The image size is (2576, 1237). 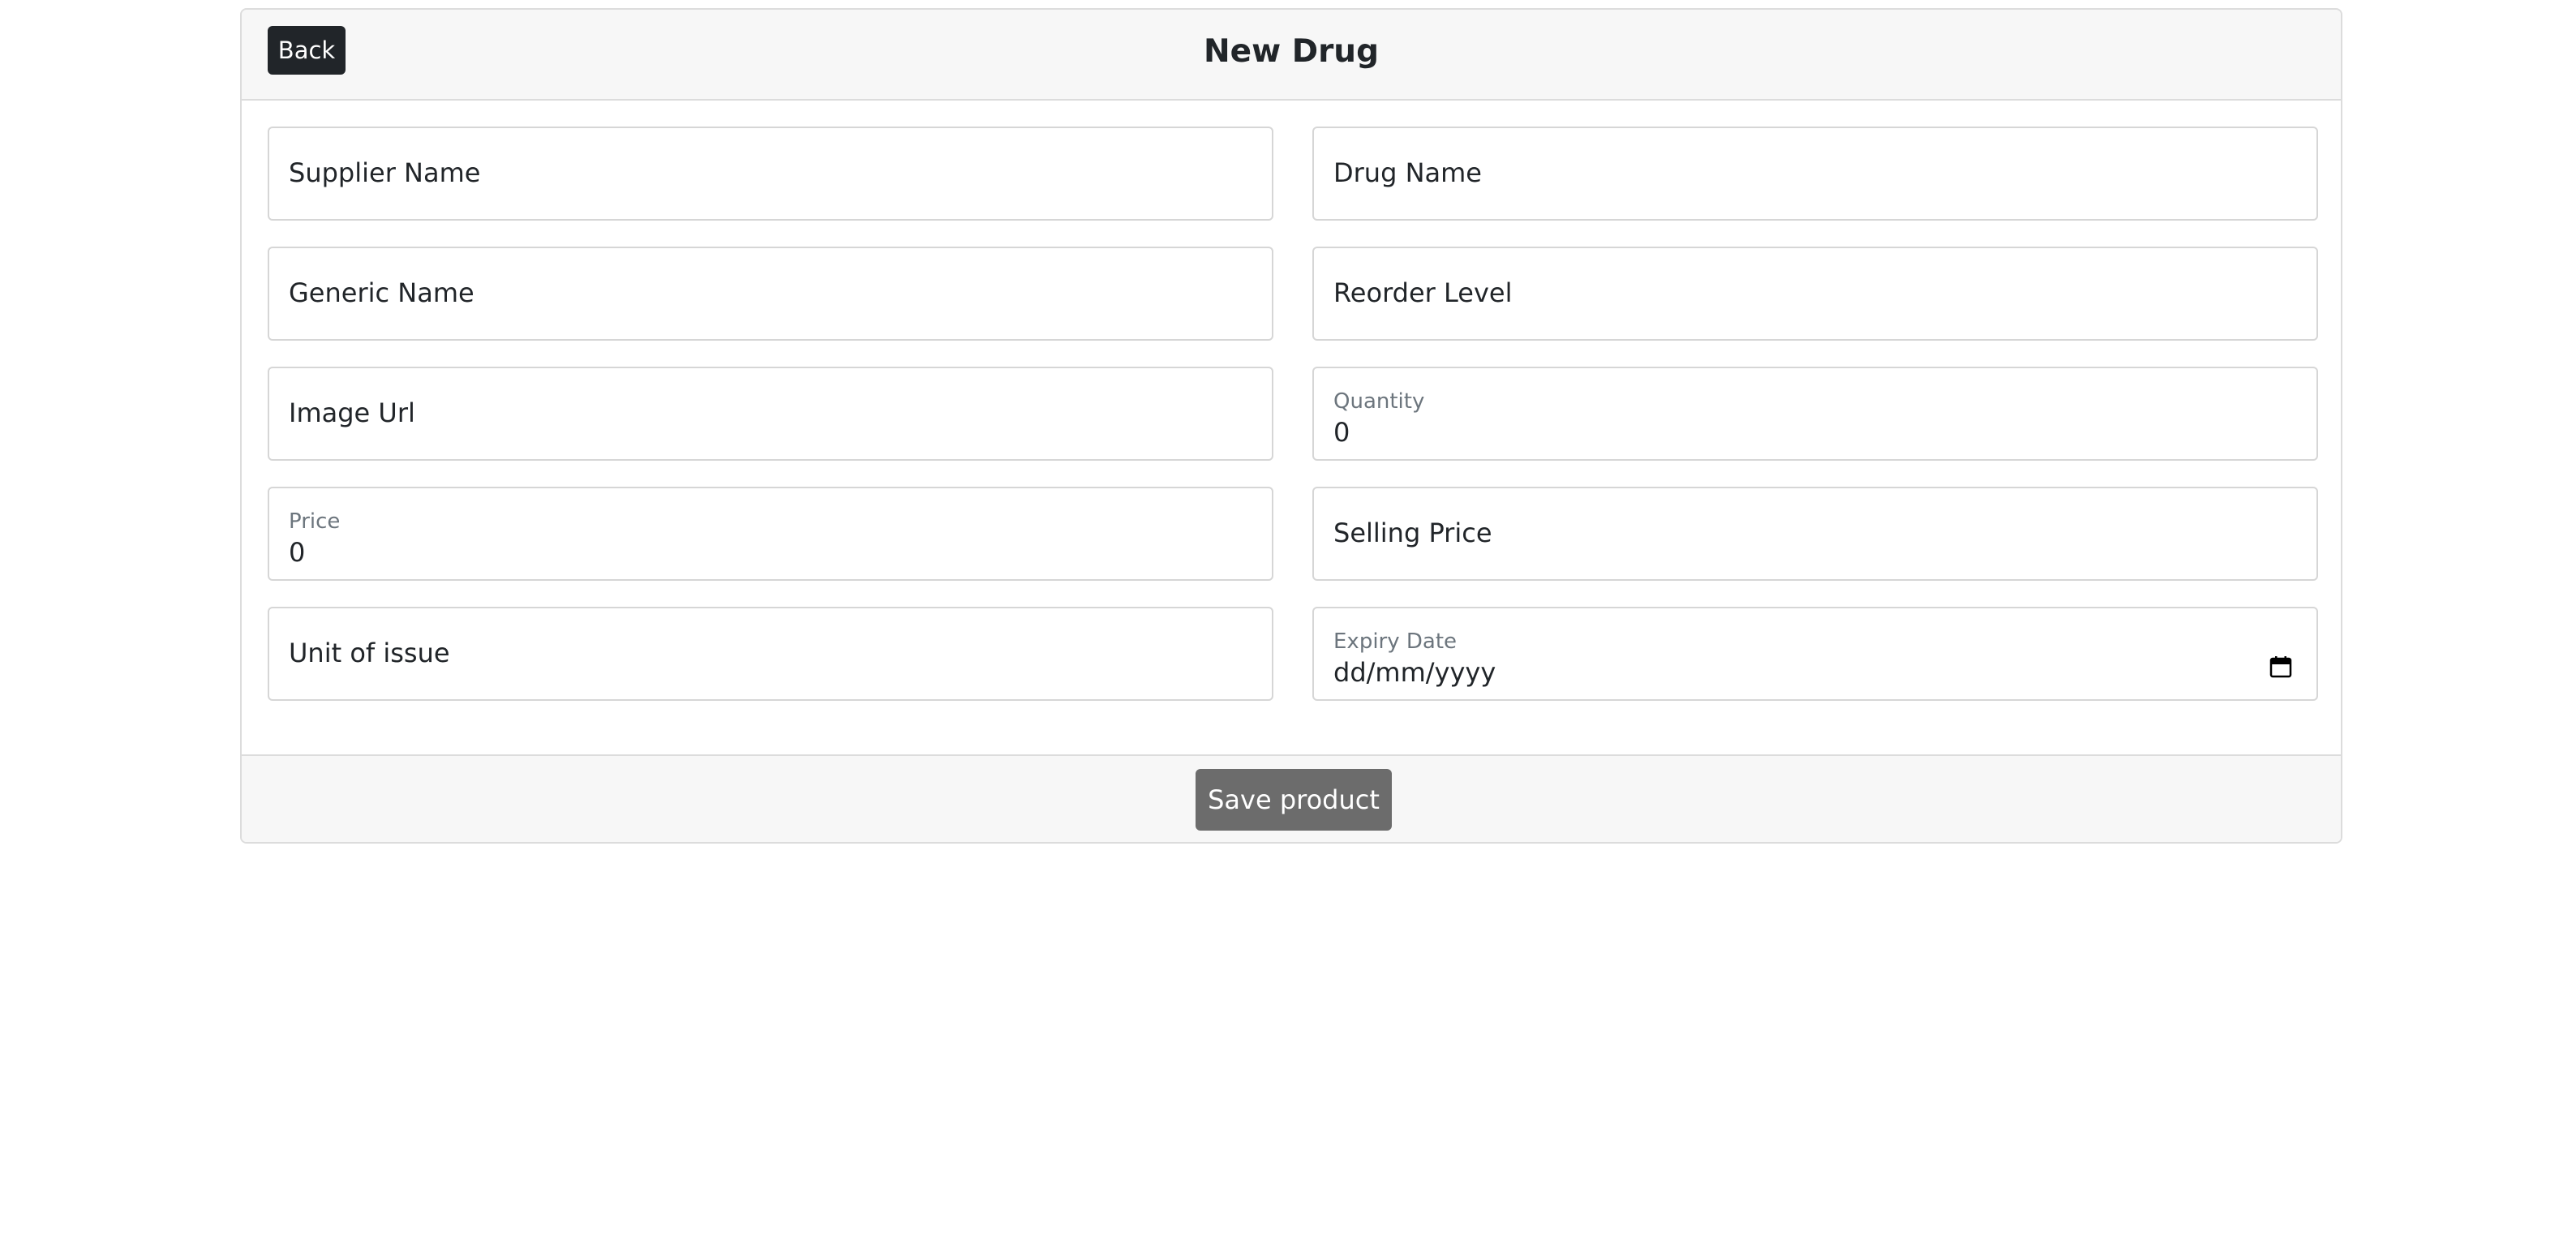 I want to click on drug-name-field: Drug Name, so click(x=1815, y=174).